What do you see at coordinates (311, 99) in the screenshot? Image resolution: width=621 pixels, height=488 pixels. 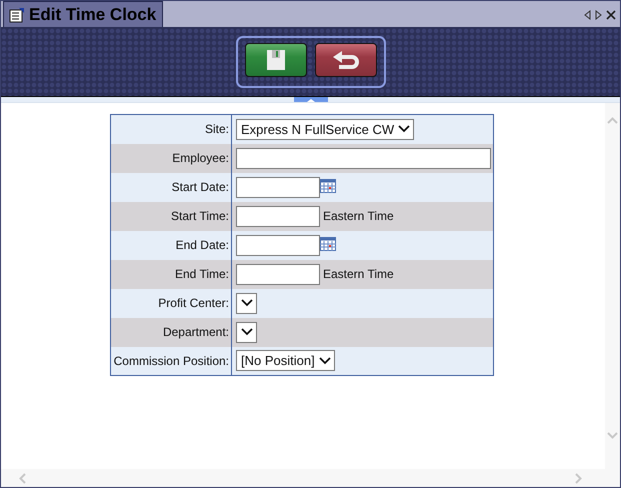 I see `collapse-toggle` at bounding box center [311, 99].